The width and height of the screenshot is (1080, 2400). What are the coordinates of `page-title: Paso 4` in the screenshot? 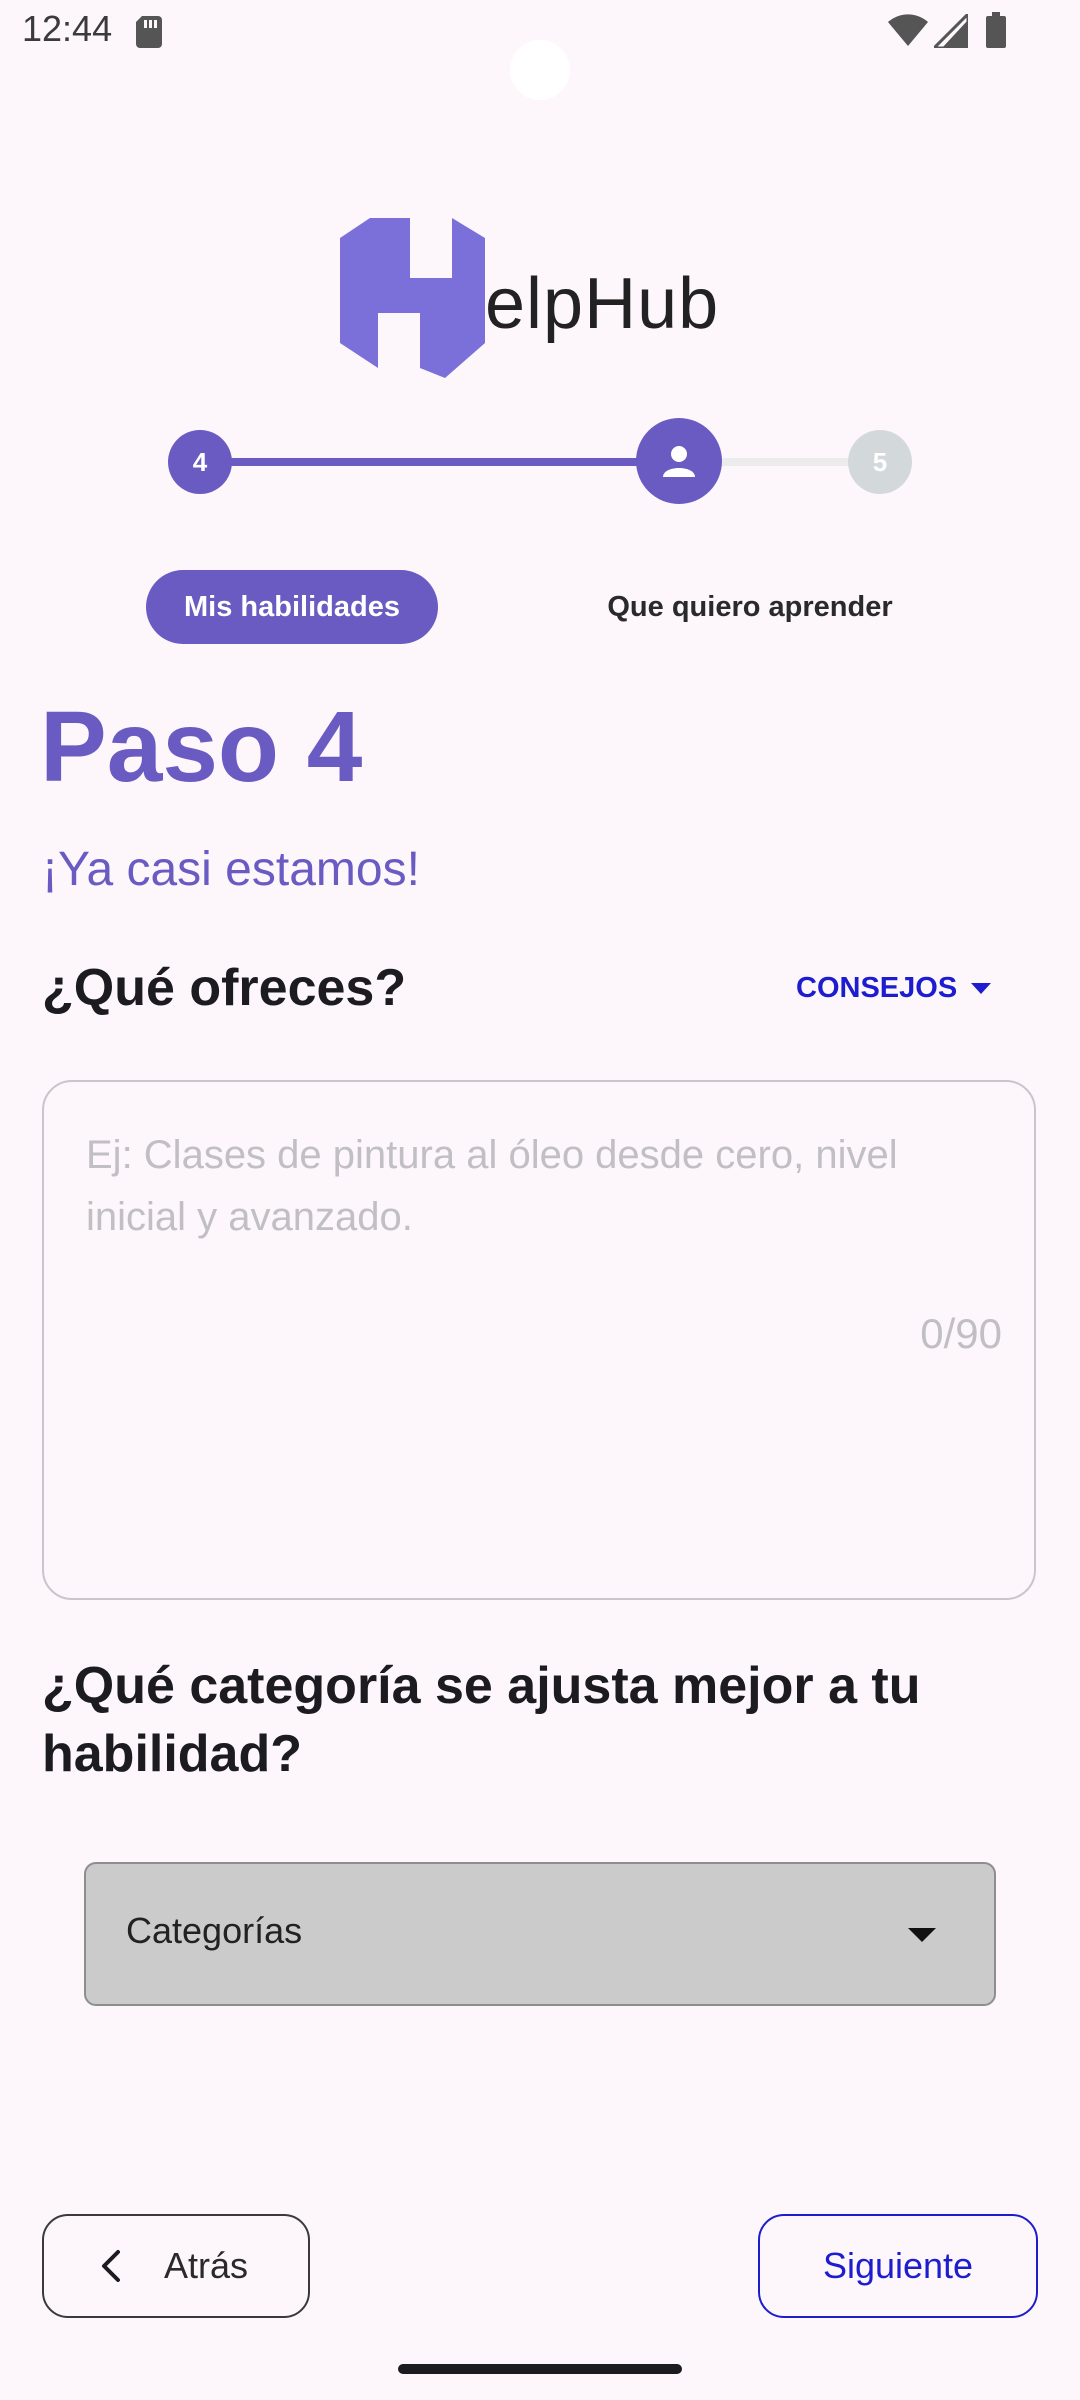 It's located at (201, 747).